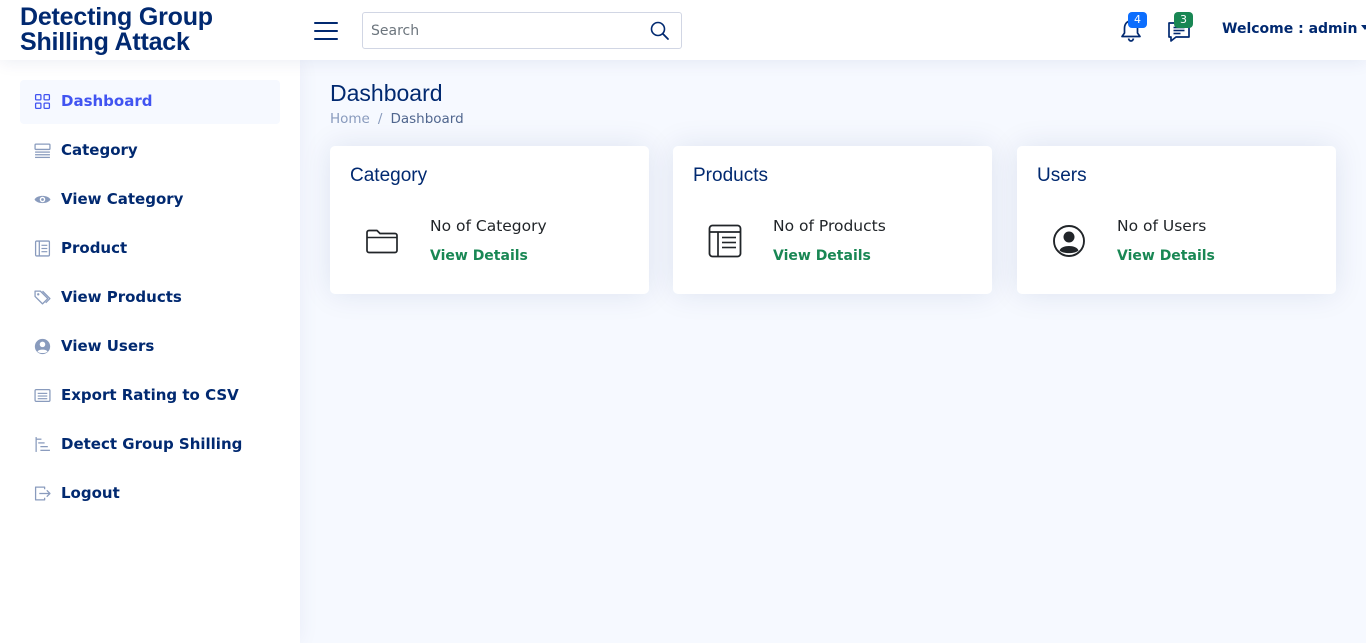 The height and width of the screenshot is (643, 1366). What do you see at coordinates (42, 199) in the screenshot?
I see `eye-icon` at bounding box center [42, 199].